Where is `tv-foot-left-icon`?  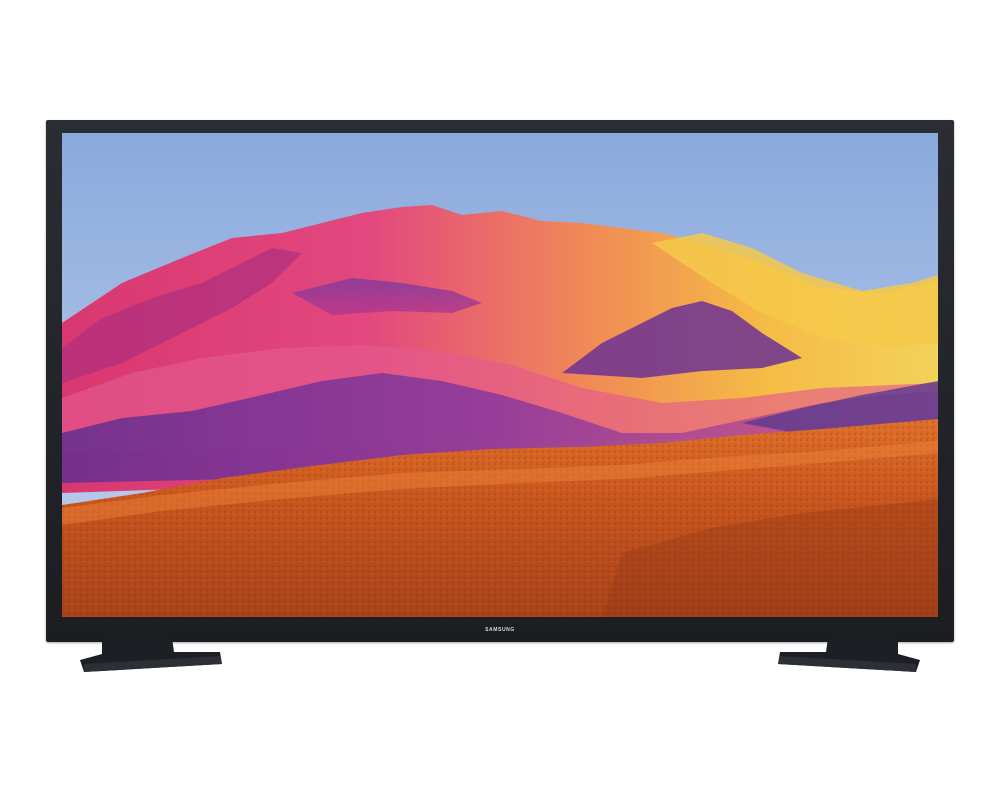 tv-foot-left-icon is located at coordinates (151, 657).